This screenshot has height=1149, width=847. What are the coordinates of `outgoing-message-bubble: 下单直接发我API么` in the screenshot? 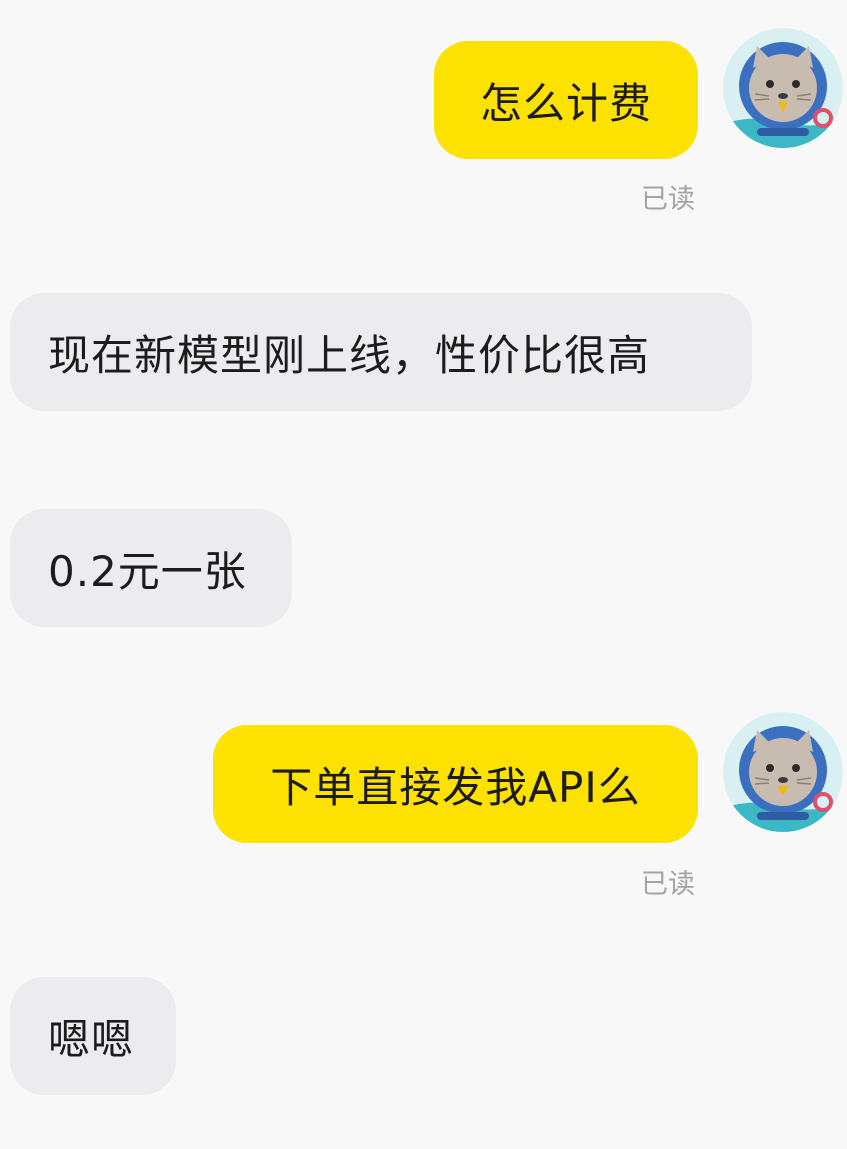 It's located at (455, 784).